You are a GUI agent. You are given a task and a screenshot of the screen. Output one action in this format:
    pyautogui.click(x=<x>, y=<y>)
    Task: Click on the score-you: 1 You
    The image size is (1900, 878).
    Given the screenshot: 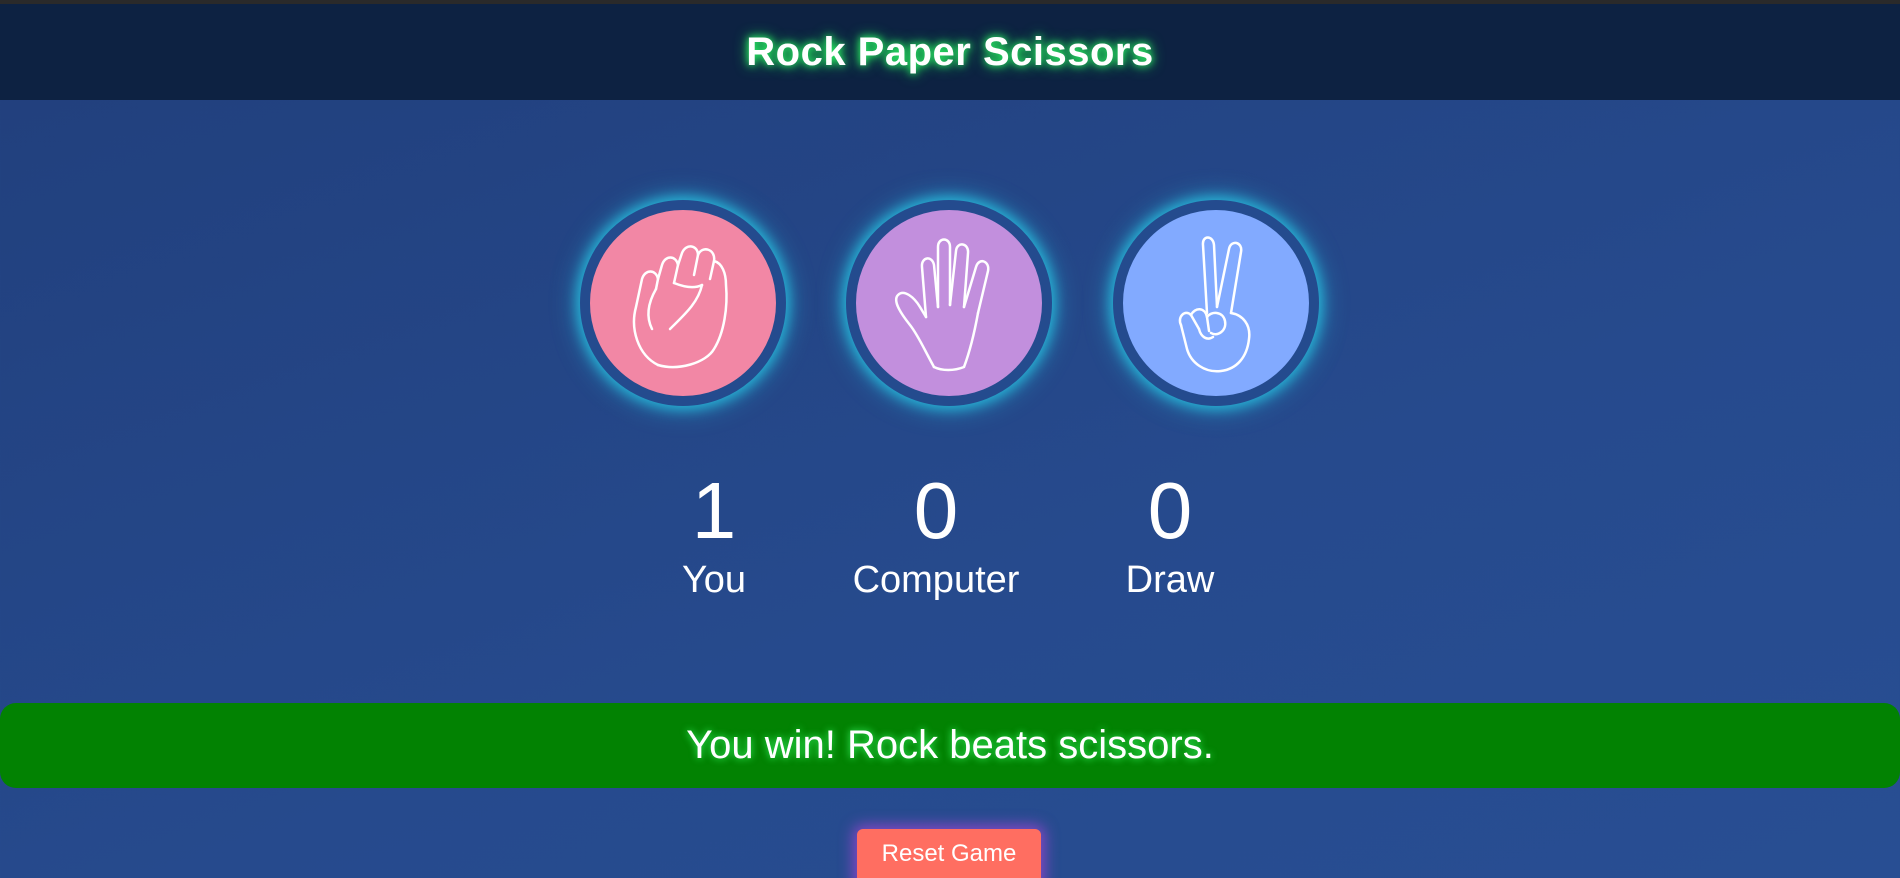 What is the action you would take?
    pyautogui.click(x=714, y=534)
    